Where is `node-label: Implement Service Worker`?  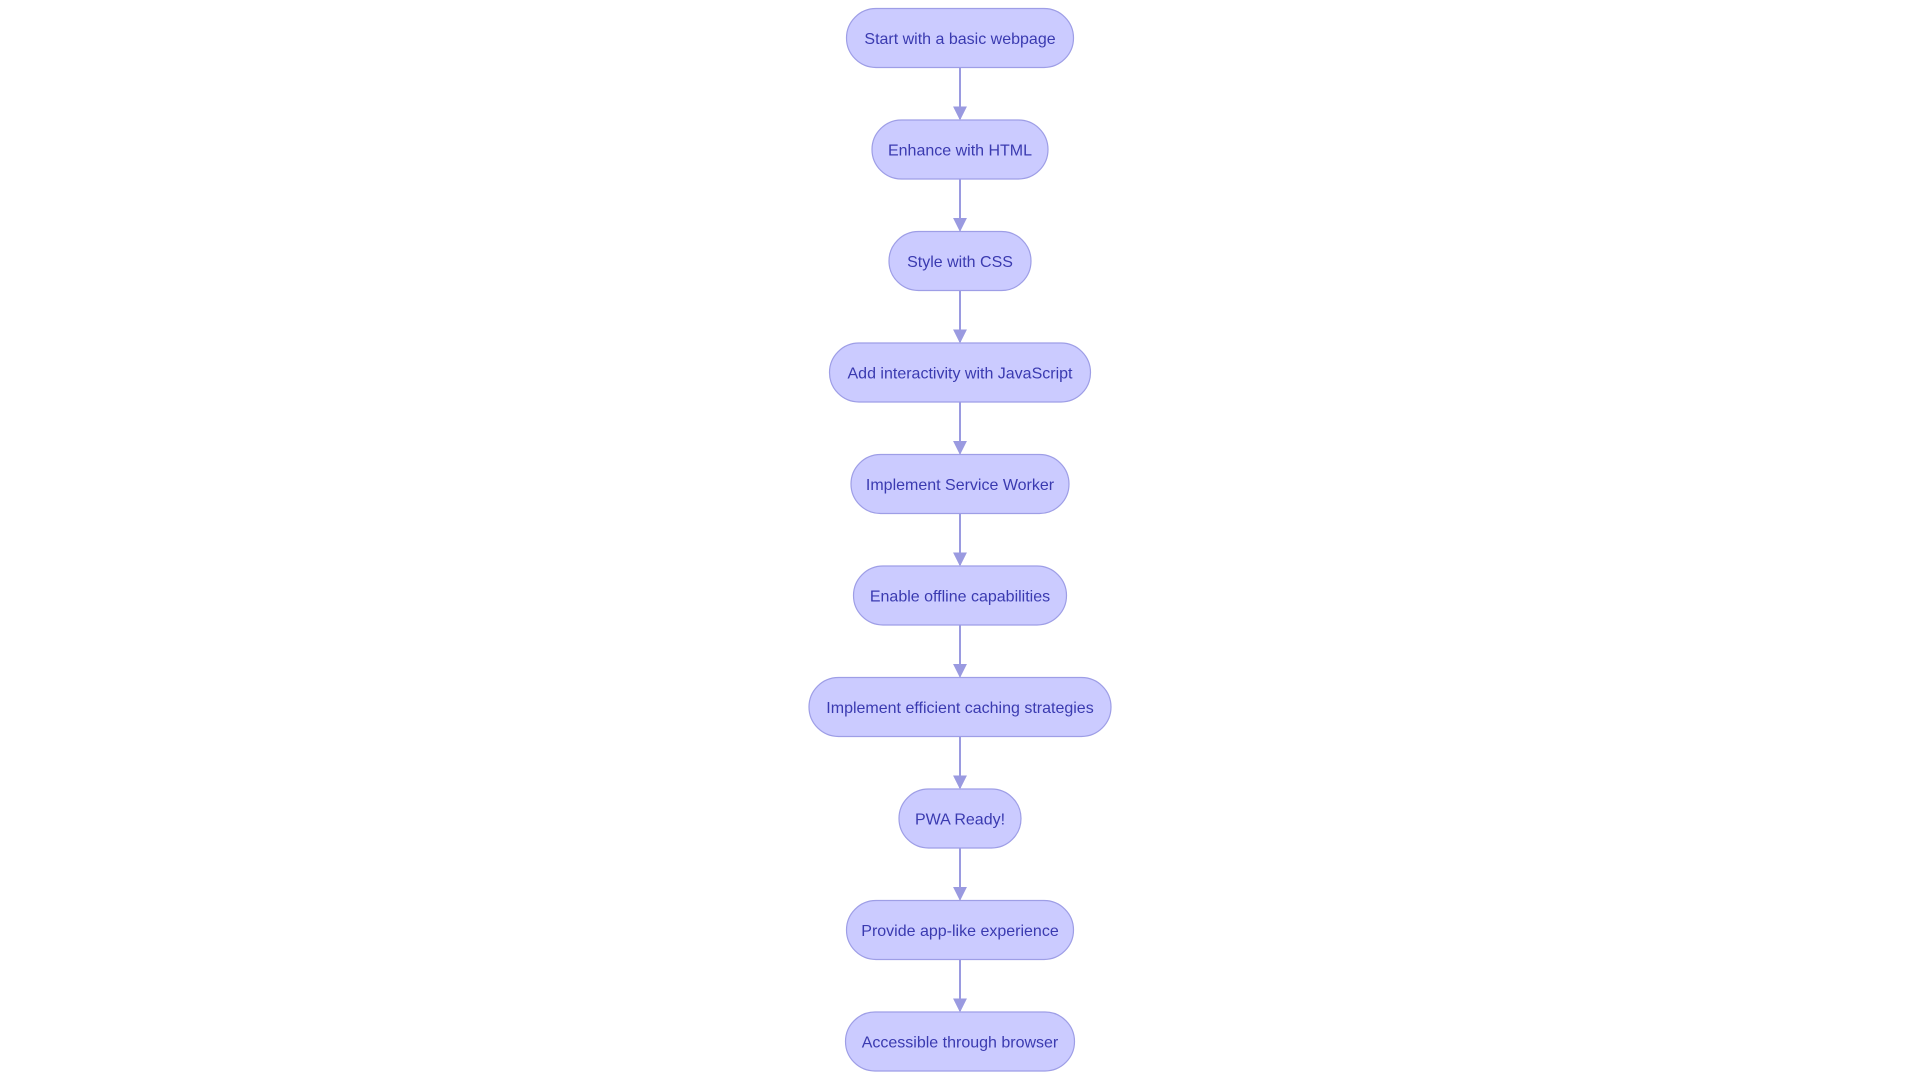
node-label: Implement Service Worker is located at coordinates (960, 485).